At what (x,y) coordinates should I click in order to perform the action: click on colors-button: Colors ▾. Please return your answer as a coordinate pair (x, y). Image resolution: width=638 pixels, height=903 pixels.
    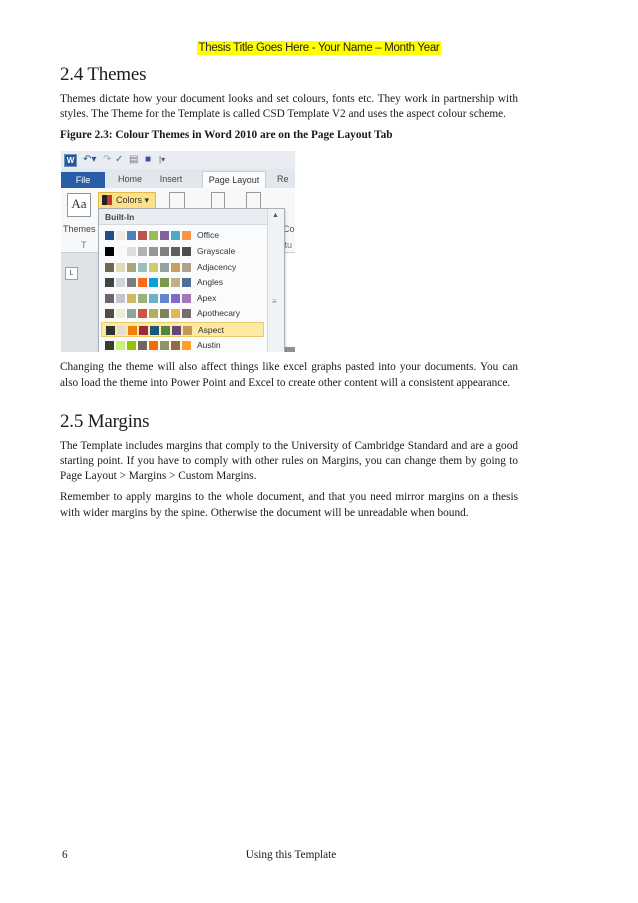
    Looking at the image, I should click on (127, 201).